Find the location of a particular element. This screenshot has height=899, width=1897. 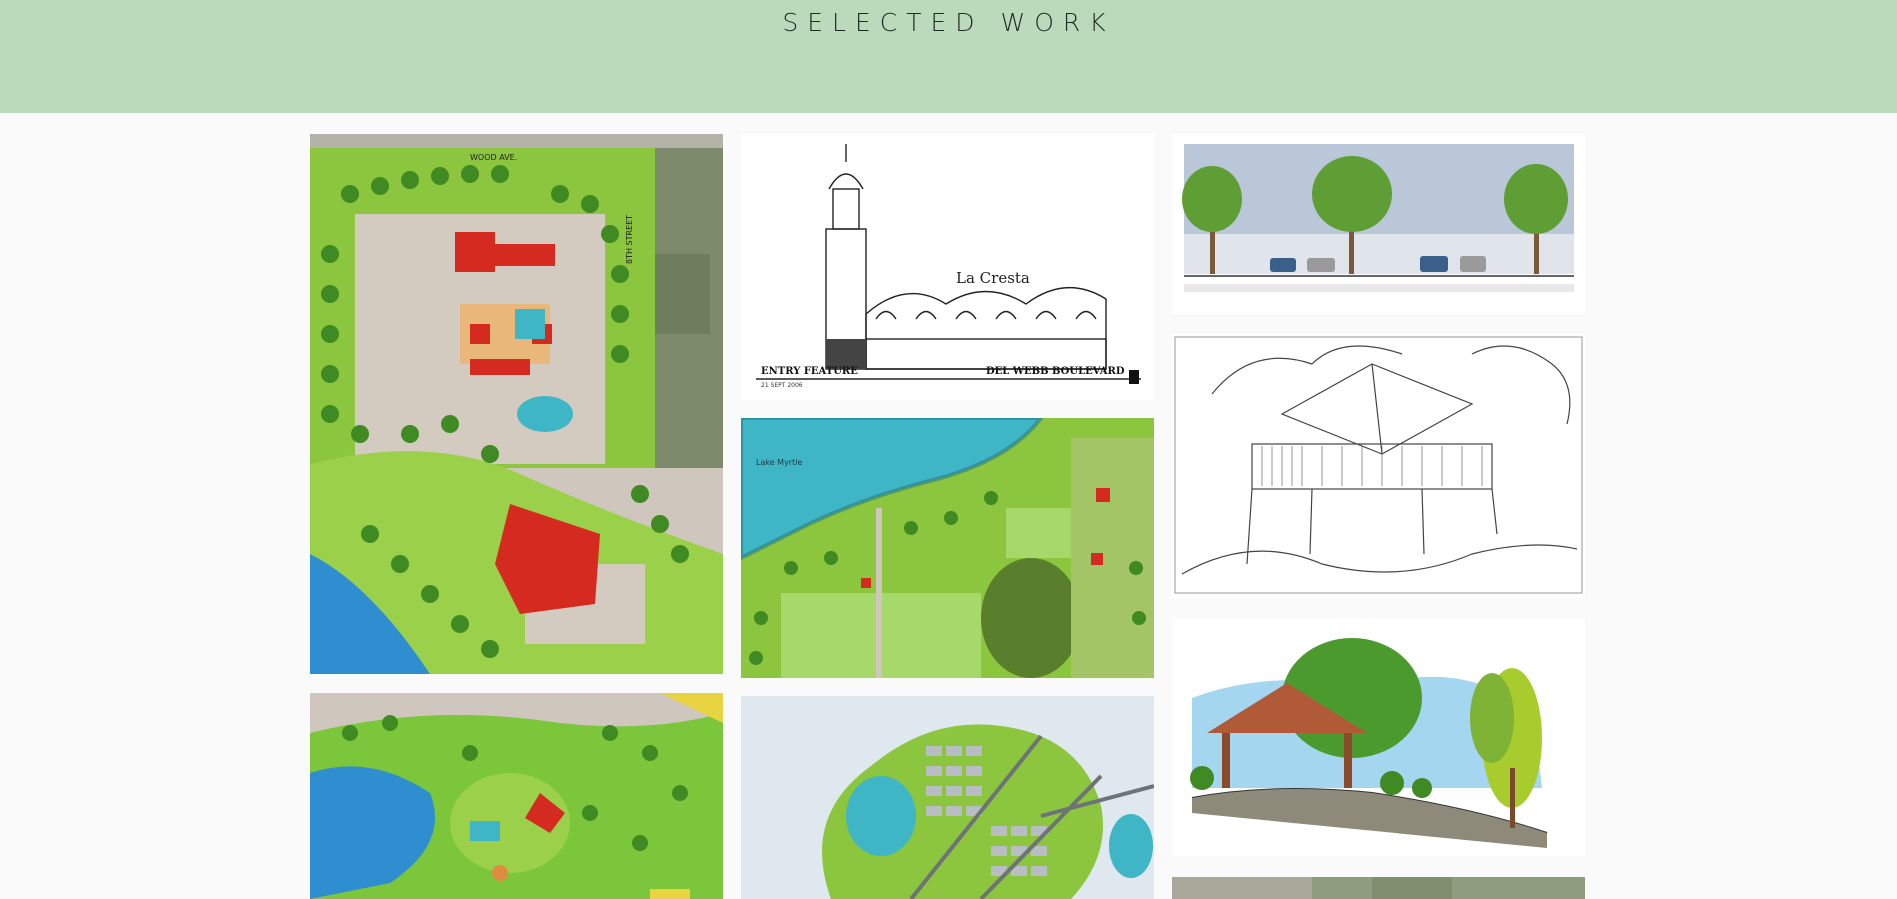

gallery-item-site-plan: WOOD AVE. 8TH STREET is located at coordinates (516, 404).